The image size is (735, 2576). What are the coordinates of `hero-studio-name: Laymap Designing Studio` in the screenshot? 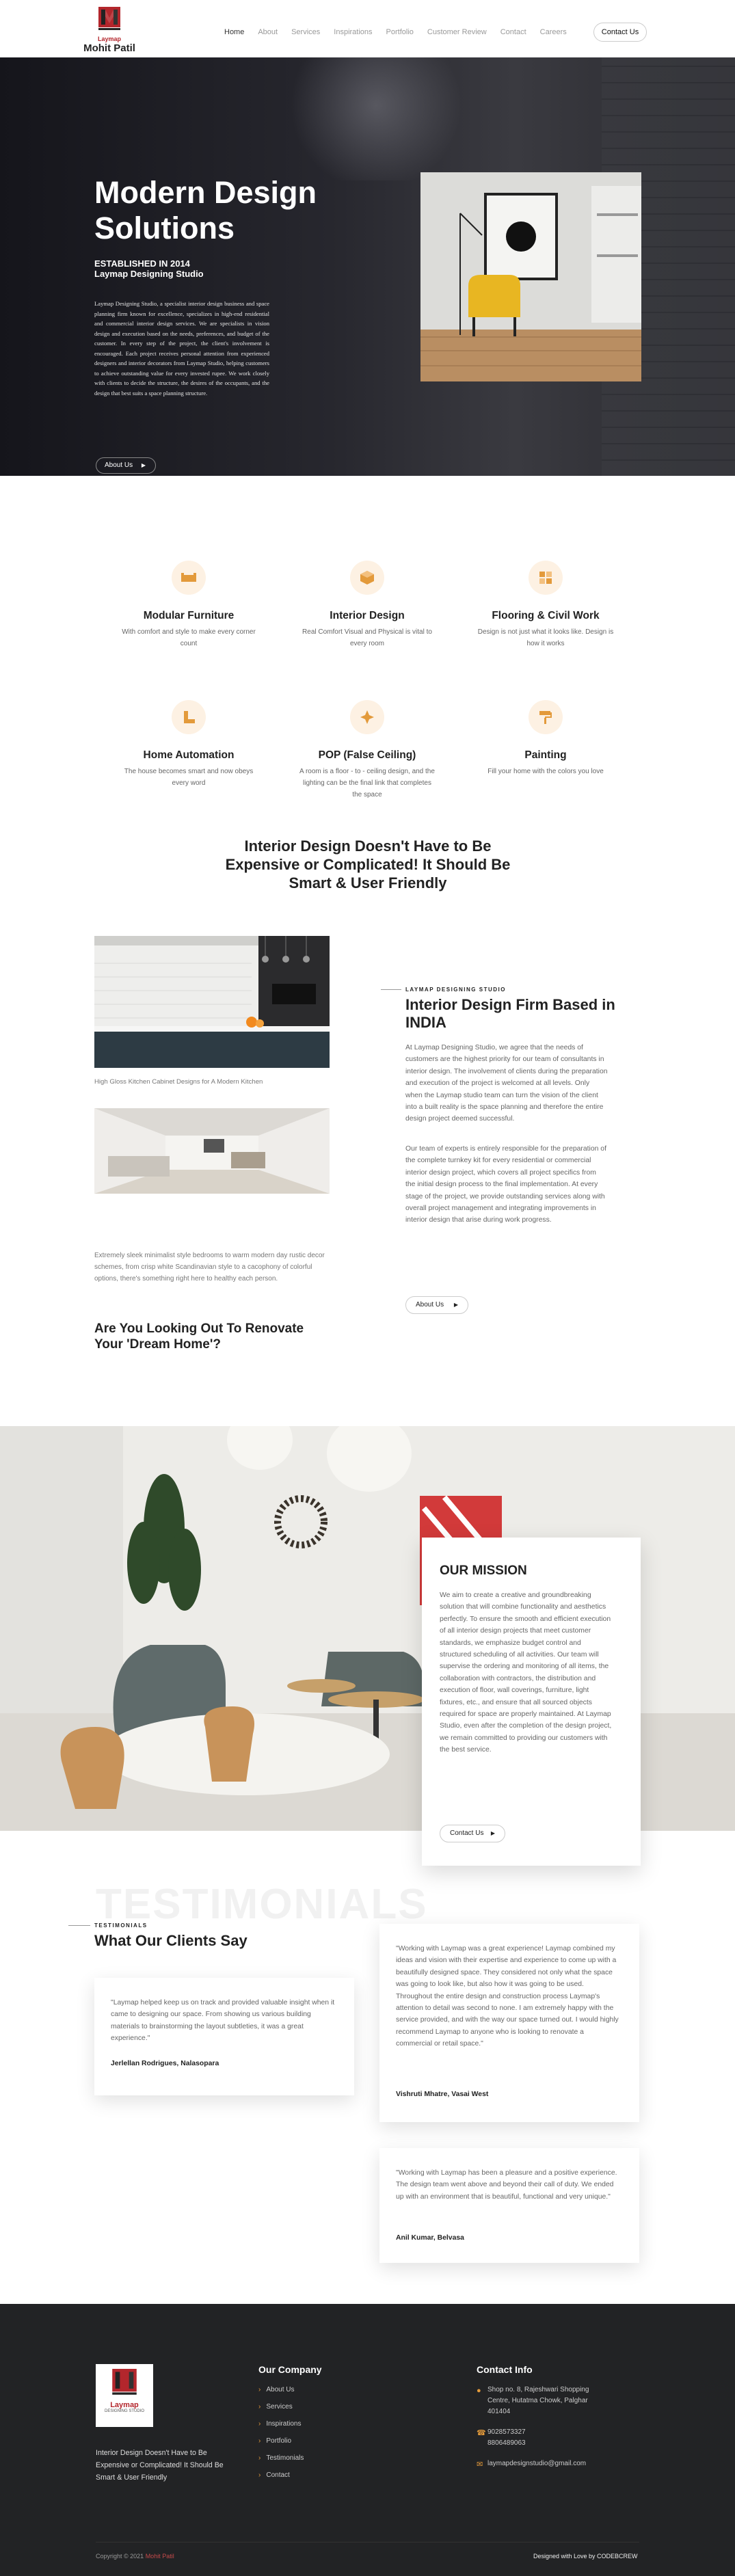 It's located at (149, 274).